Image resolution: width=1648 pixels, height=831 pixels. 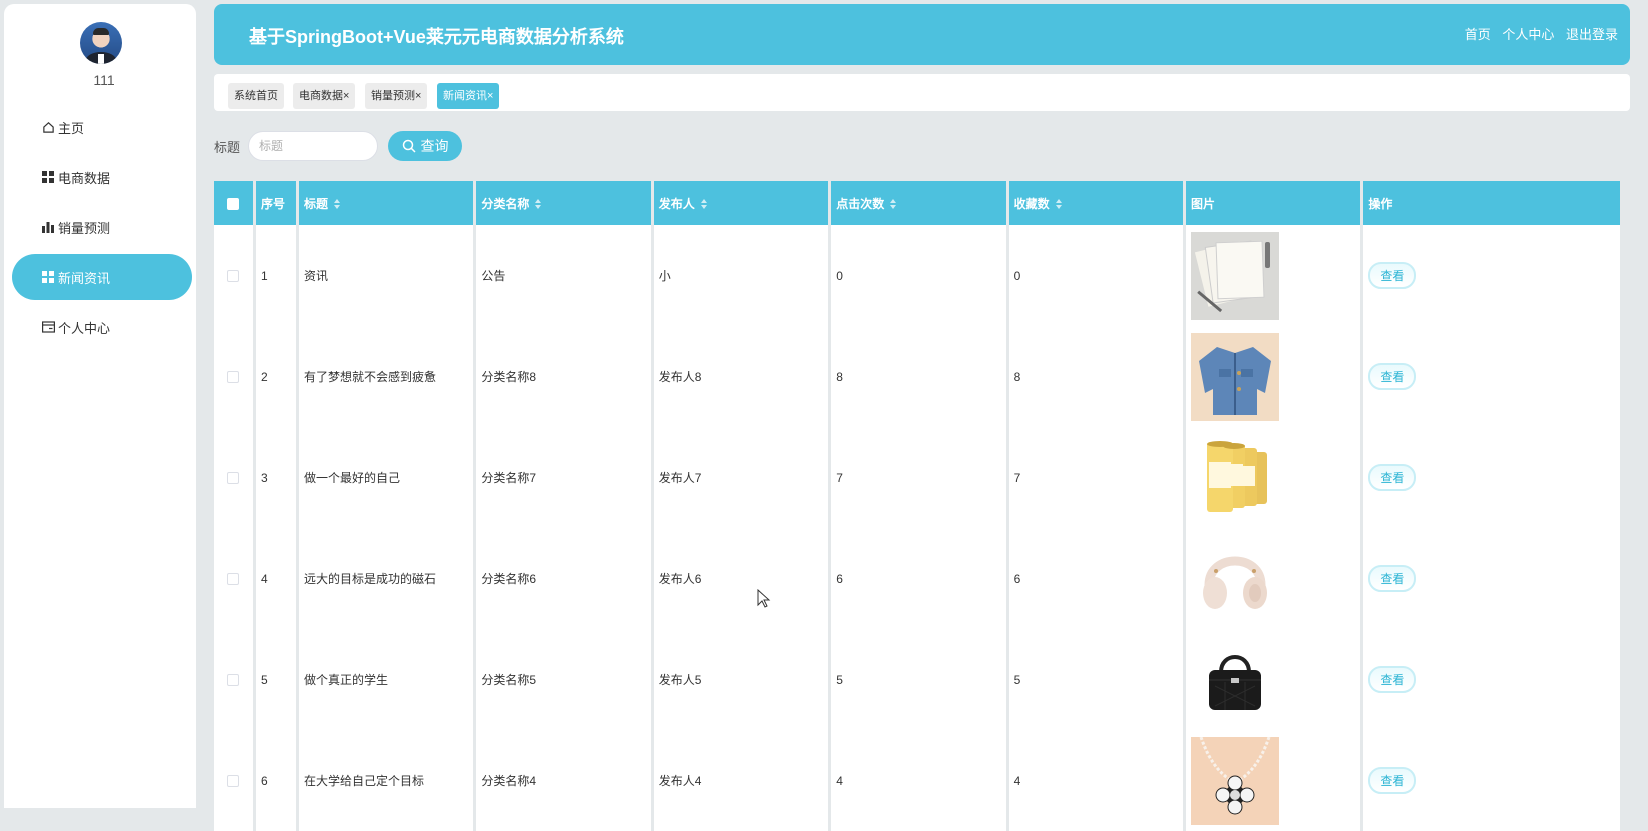 I want to click on query-button-label: 查询, so click(x=434, y=146).